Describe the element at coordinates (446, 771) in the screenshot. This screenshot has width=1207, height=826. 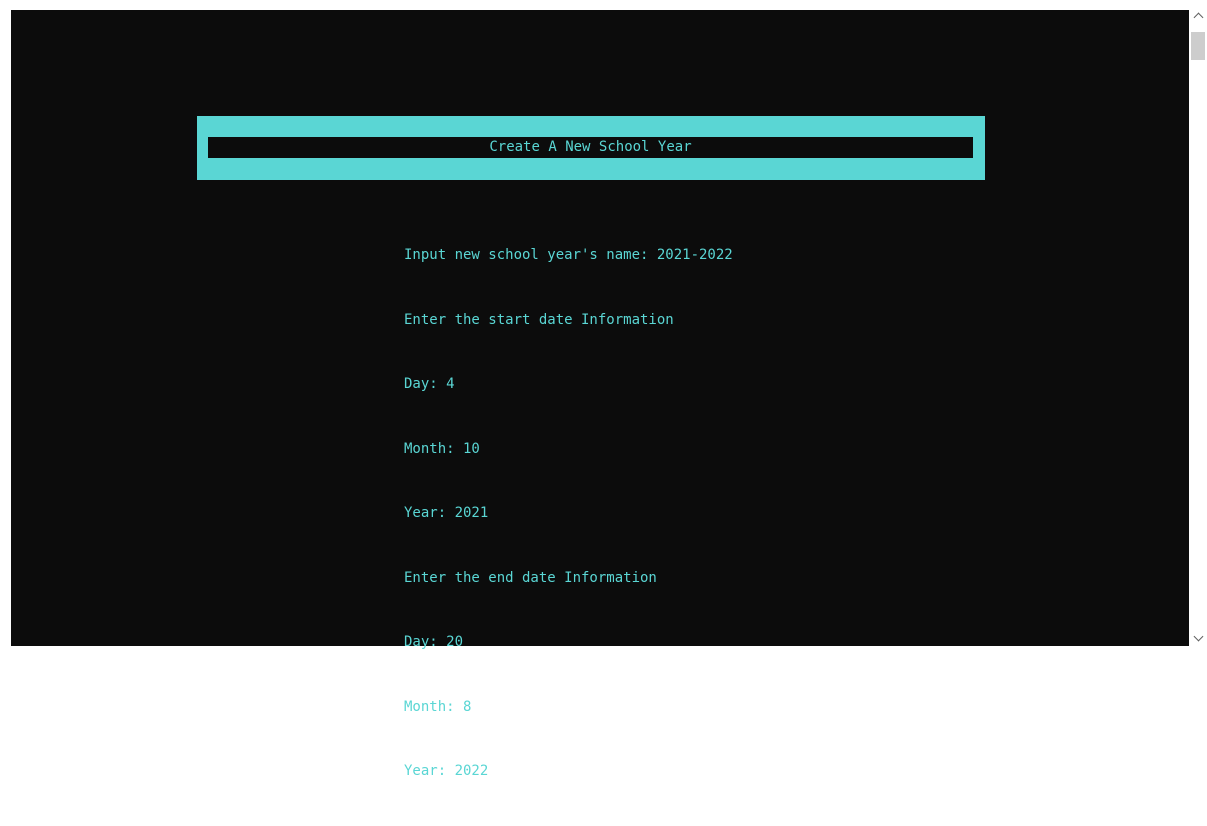
I see `end-year-line: Year: 2022` at that location.